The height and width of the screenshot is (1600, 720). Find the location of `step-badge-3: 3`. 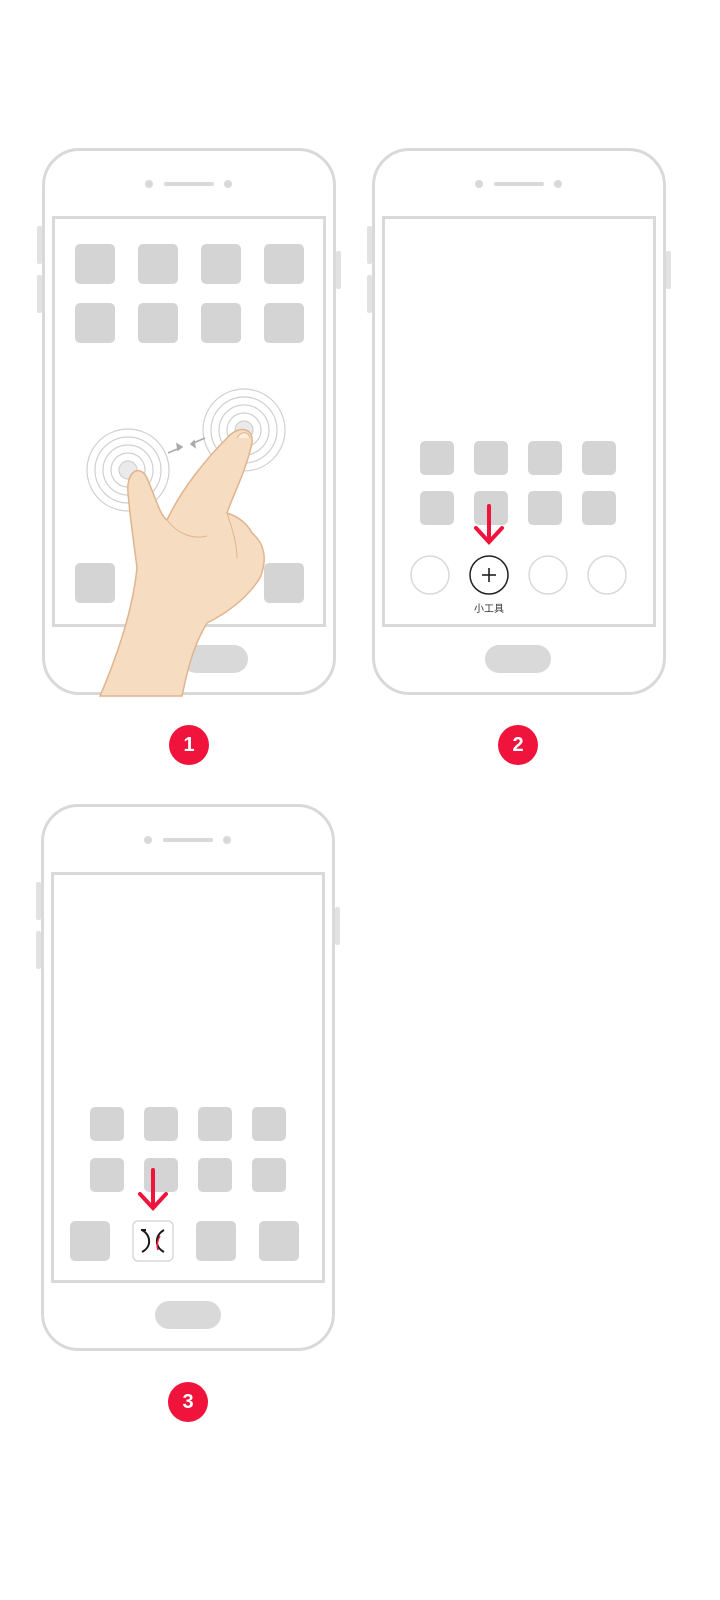

step-badge-3: 3 is located at coordinates (188, 1402).